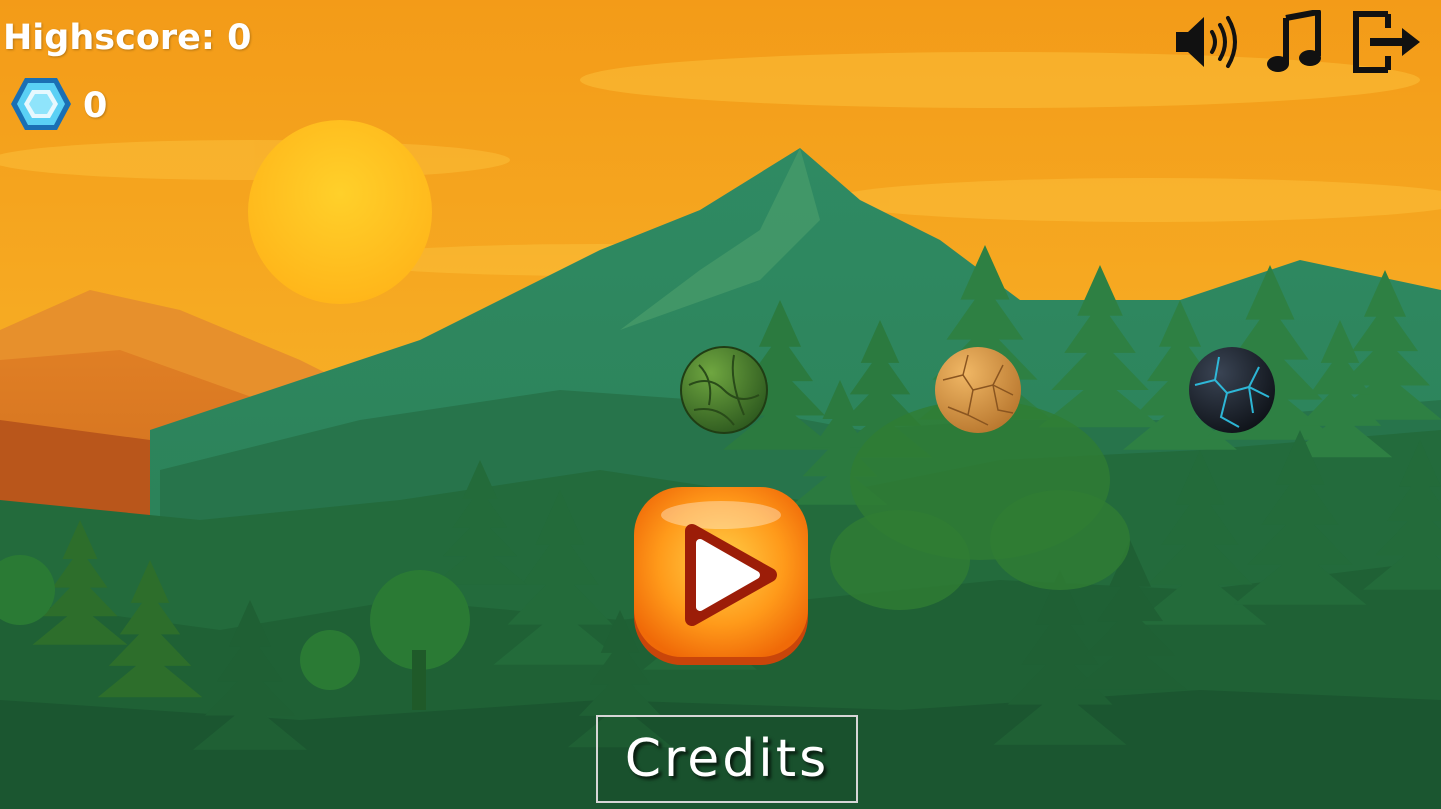 This screenshot has width=1441, height=809. I want to click on sand-ball, so click(978, 390).